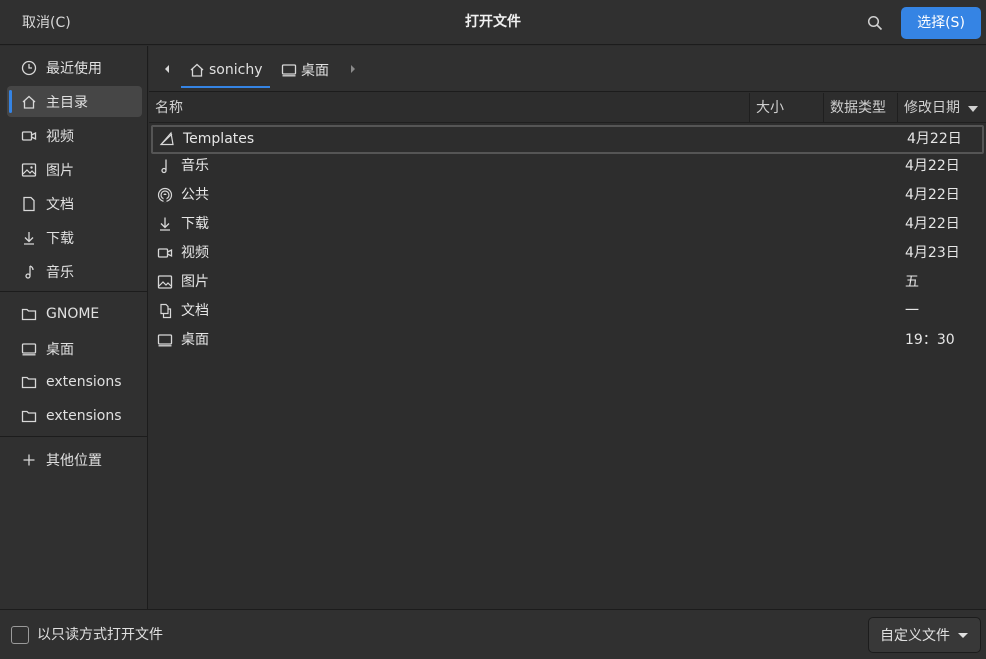  I want to click on sidebar-item-label: GNOME, so click(73, 313).